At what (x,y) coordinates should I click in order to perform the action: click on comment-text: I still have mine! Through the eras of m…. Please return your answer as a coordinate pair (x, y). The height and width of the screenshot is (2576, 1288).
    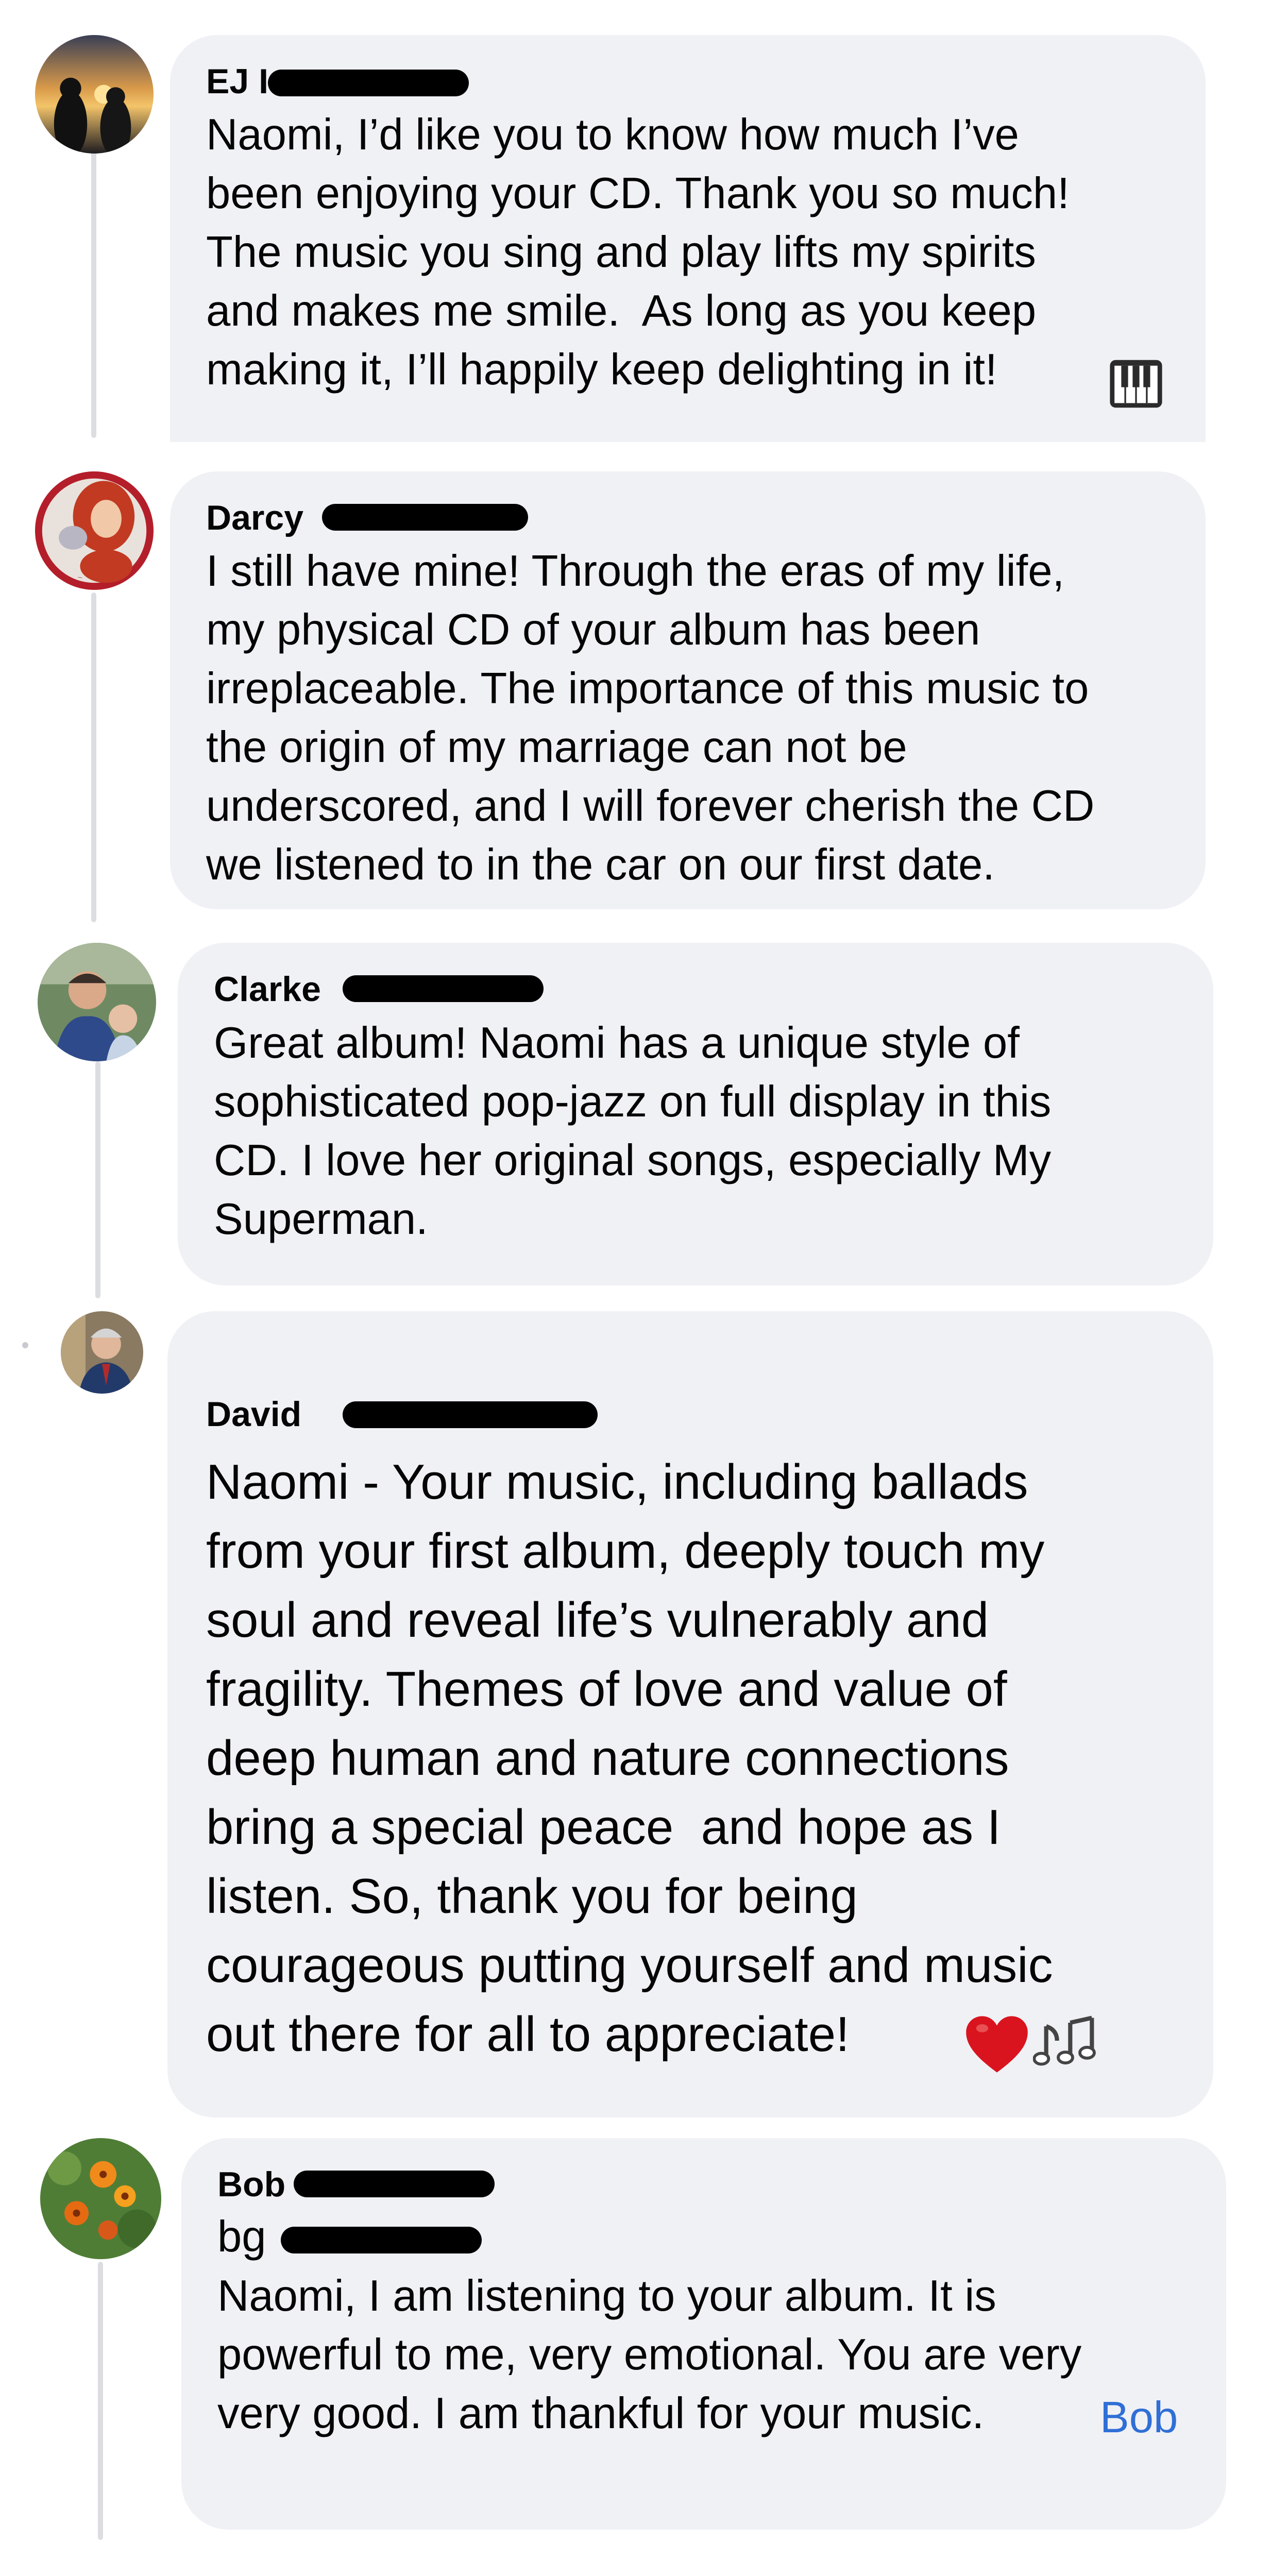
    Looking at the image, I should click on (650, 718).